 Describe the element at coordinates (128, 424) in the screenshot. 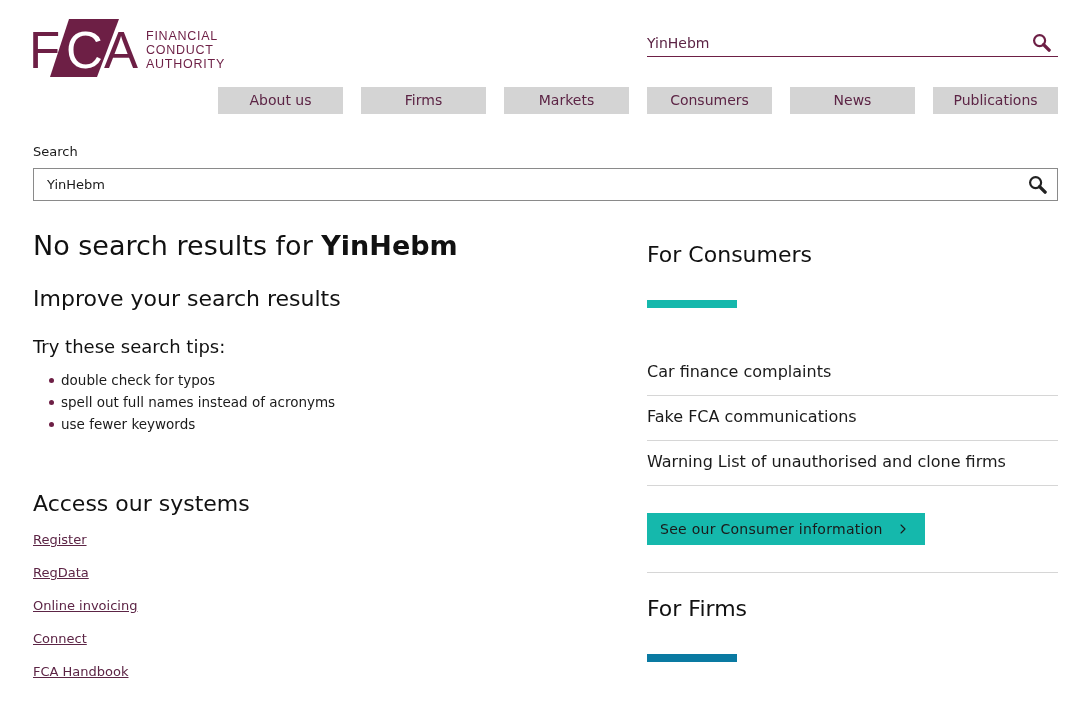

I see `search-tip: use fewer keywords` at that location.